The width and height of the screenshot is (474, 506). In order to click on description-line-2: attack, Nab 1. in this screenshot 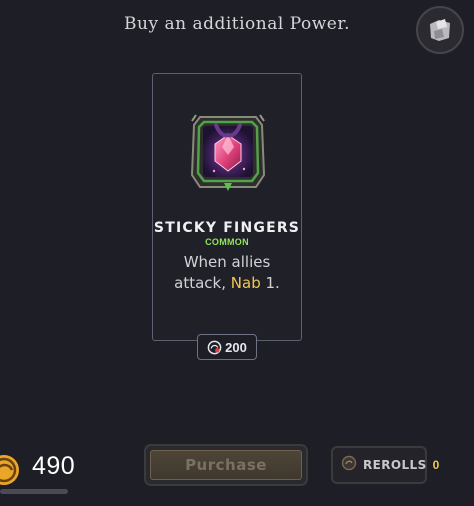, I will do `click(227, 283)`.